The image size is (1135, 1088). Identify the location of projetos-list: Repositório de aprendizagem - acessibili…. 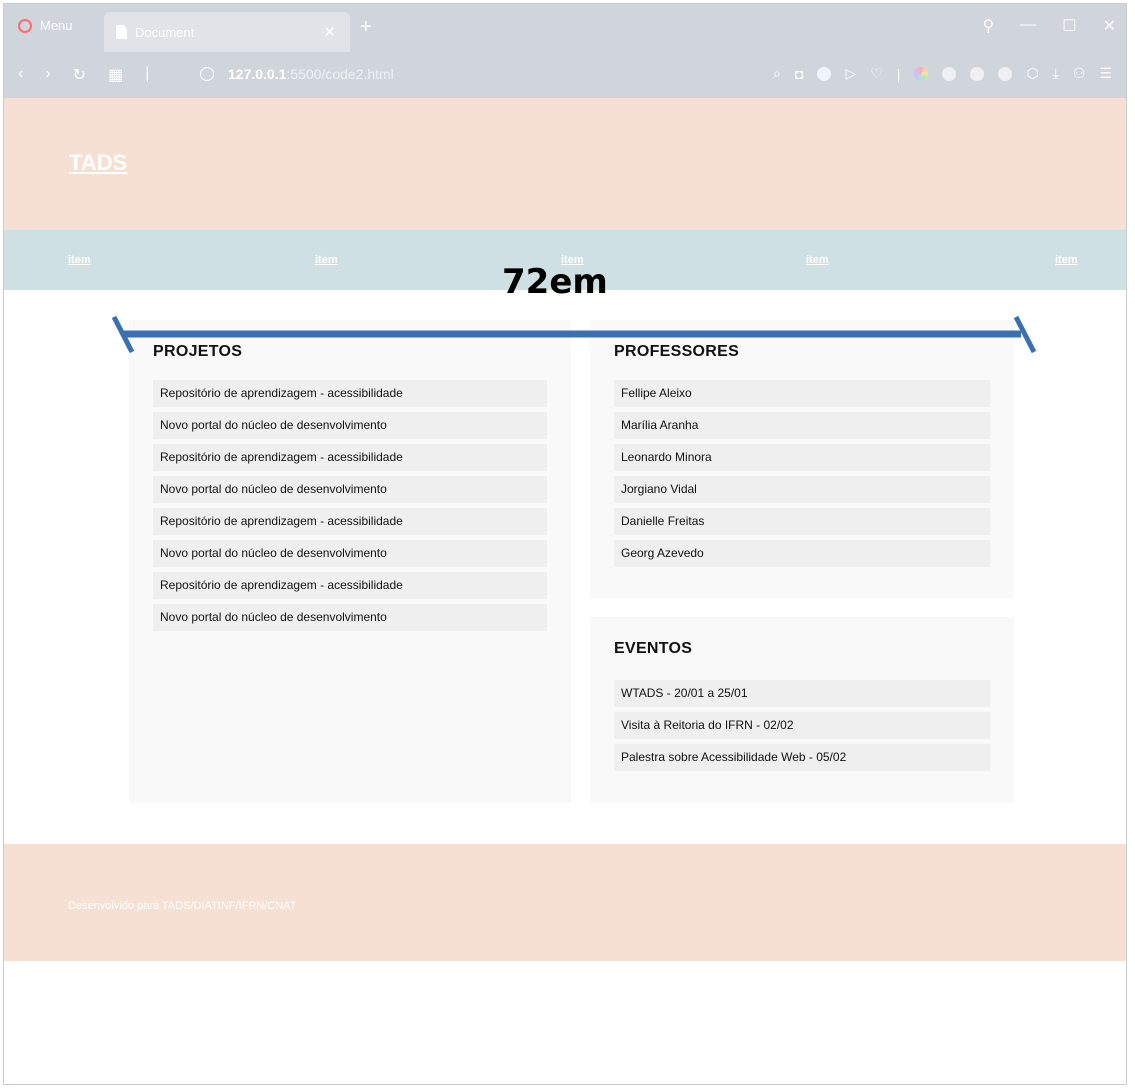
(350, 508).